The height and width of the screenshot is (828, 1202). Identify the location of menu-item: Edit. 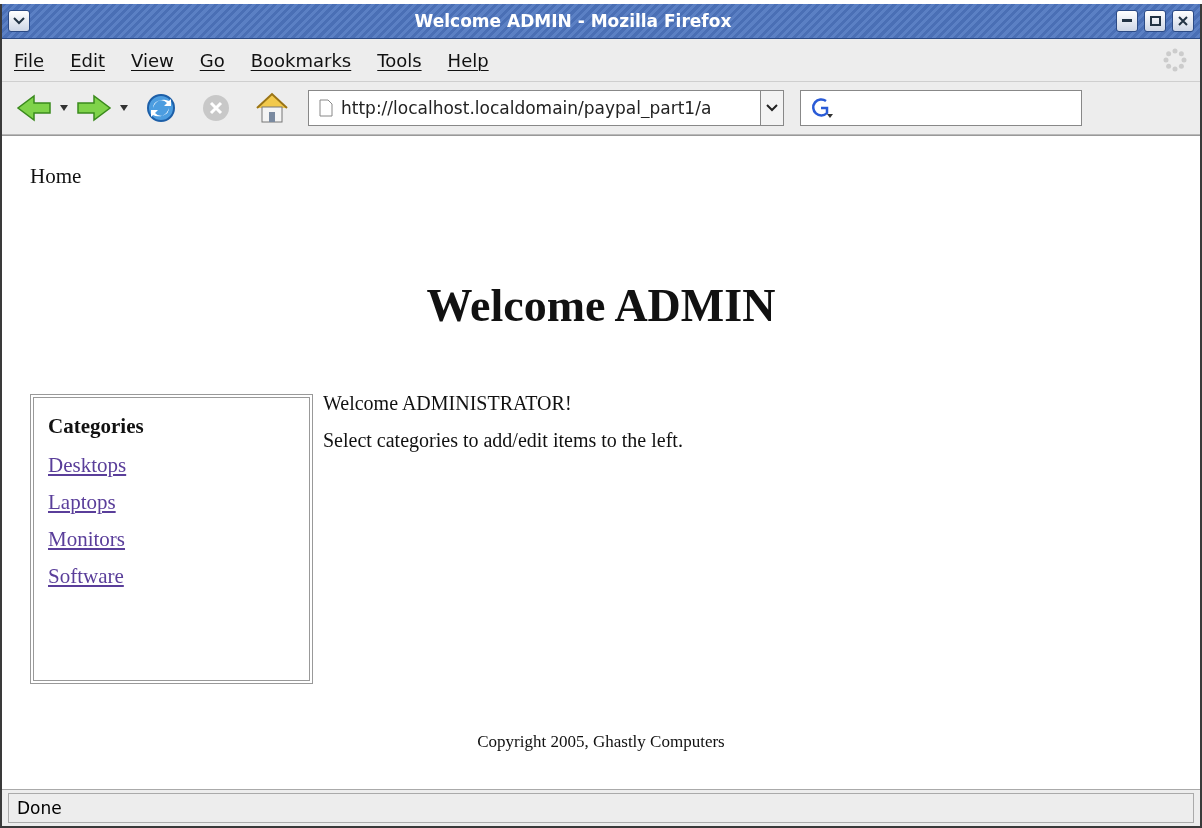
(87, 60).